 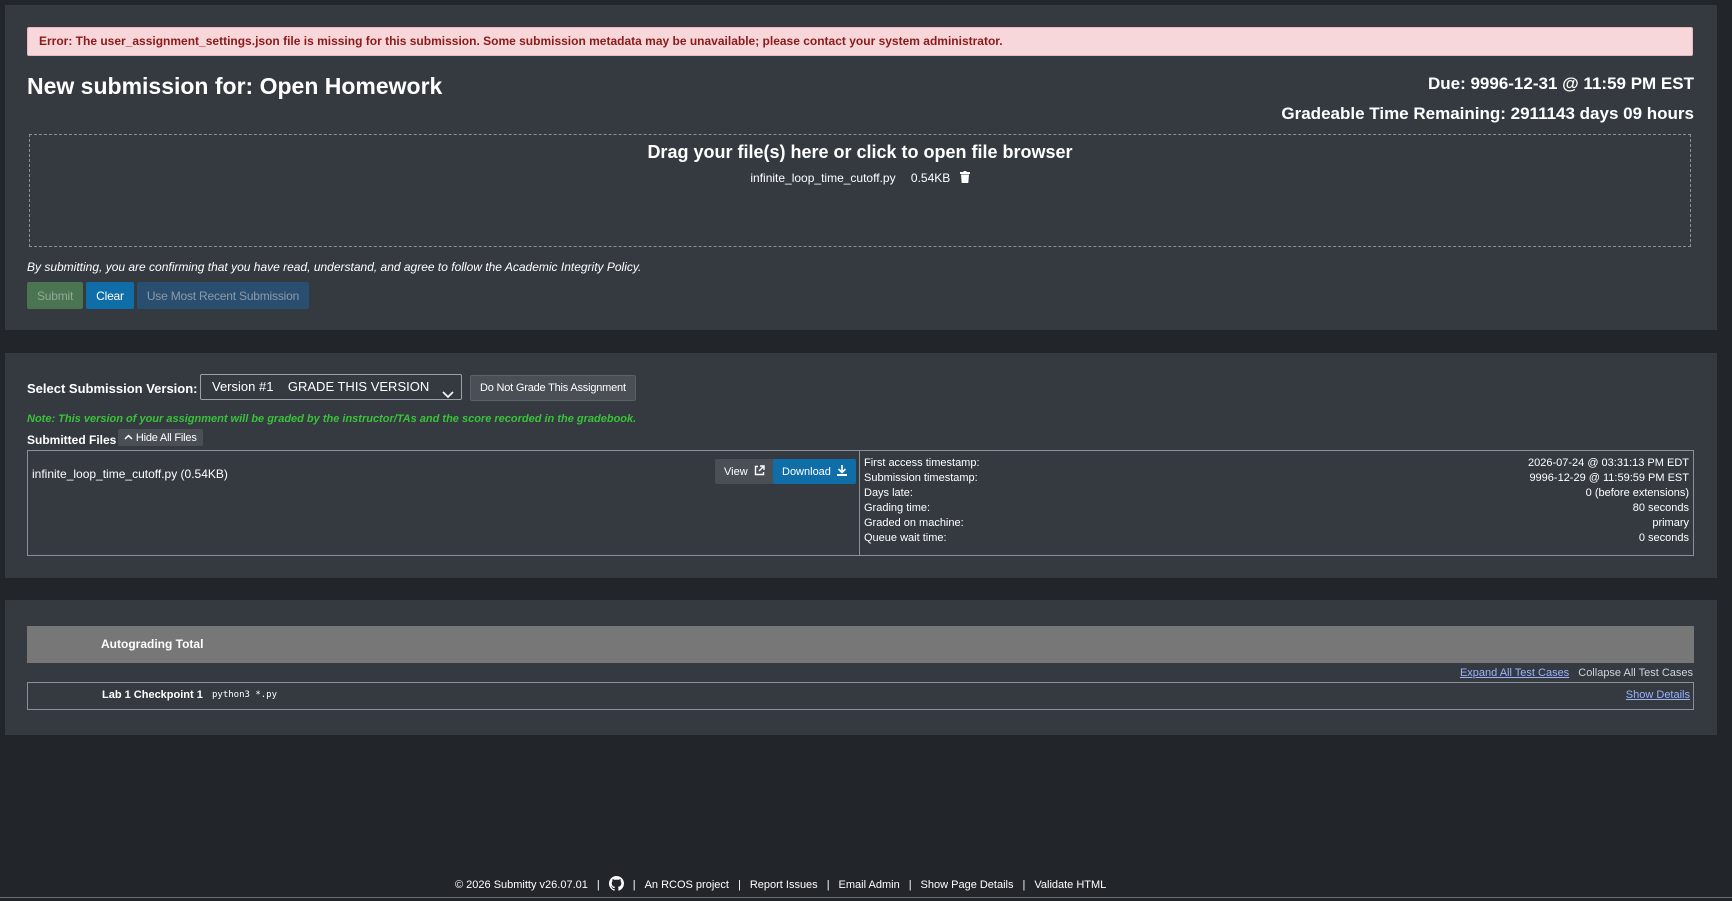 What do you see at coordinates (1663, 538) in the screenshot?
I see `metadata-value: 0 seconds` at bounding box center [1663, 538].